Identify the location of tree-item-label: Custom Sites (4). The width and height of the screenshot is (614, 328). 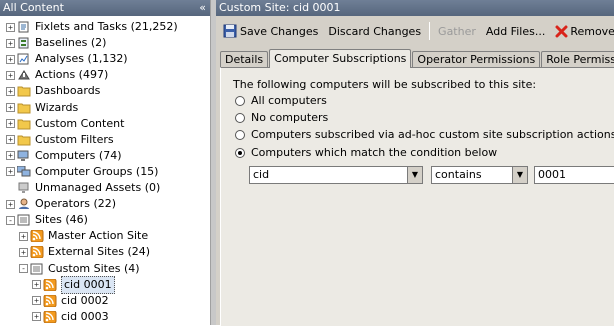
(94, 268).